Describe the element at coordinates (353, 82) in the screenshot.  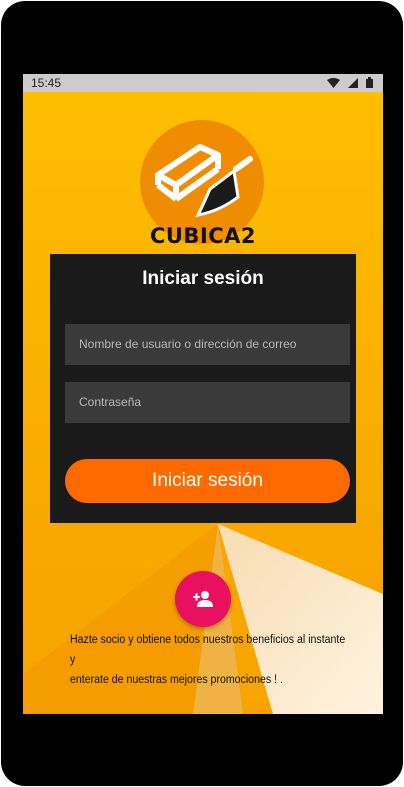
I see `signal-icon` at that location.